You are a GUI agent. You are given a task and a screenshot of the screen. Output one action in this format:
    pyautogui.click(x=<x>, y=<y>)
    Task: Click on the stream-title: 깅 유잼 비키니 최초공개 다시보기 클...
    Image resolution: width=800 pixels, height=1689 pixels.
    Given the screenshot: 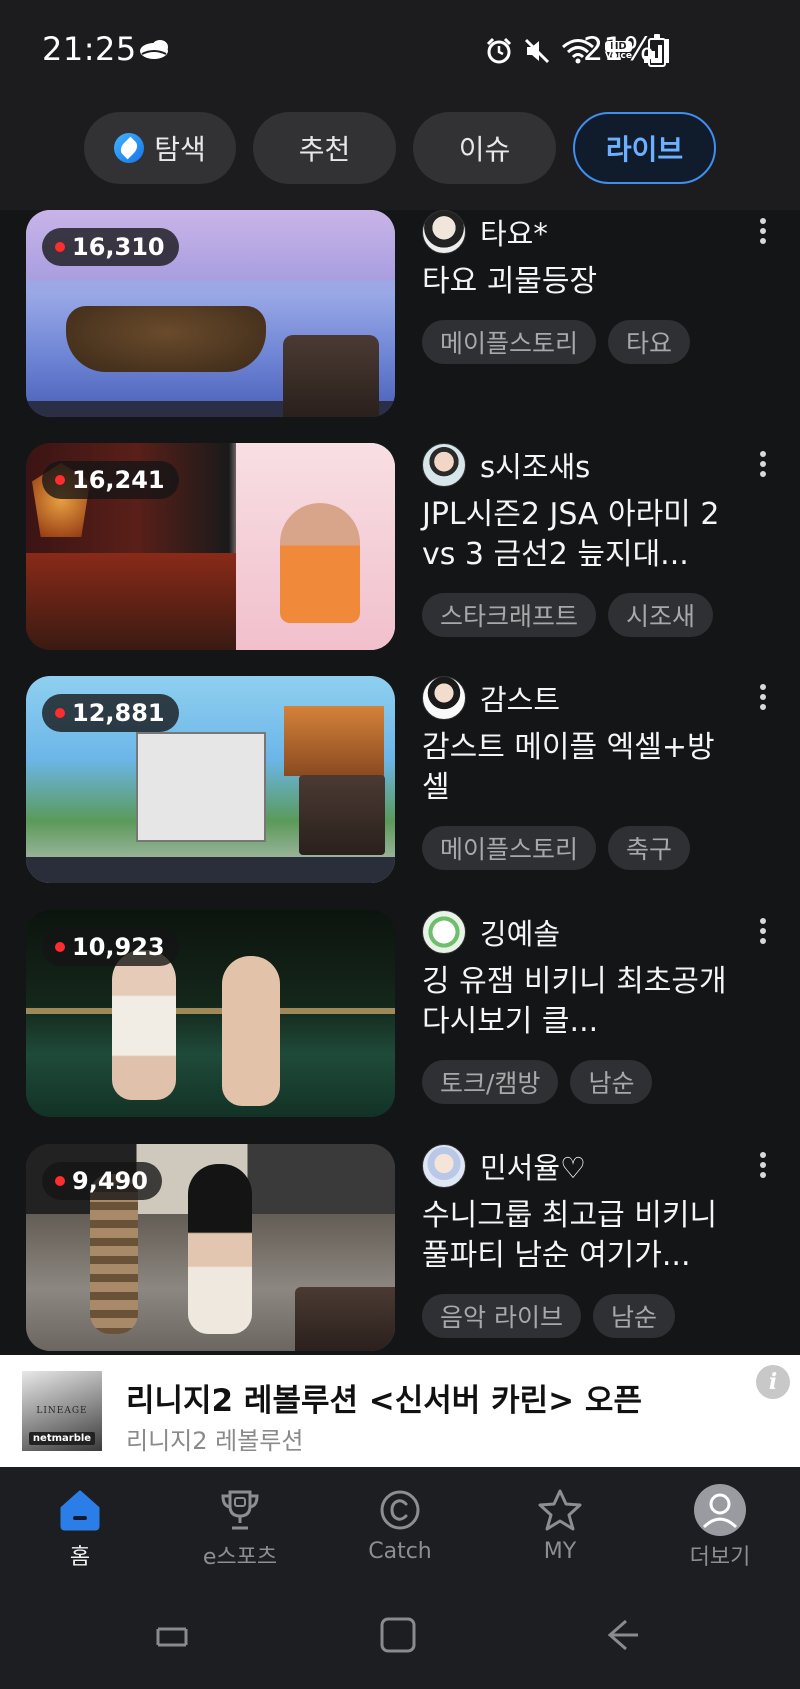 What is the action you would take?
    pyautogui.click(x=577, y=1002)
    